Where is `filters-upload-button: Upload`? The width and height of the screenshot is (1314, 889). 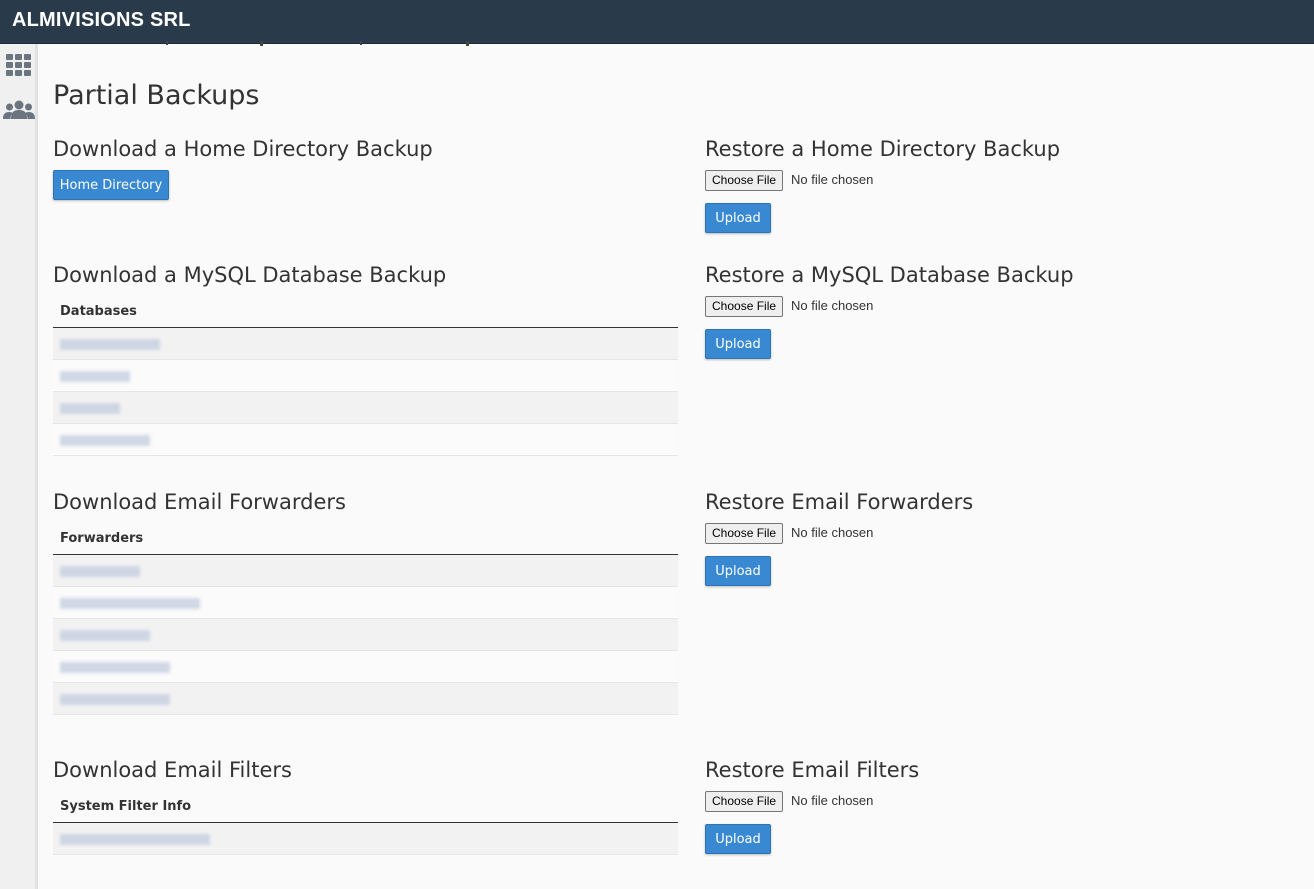 filters-upload-button: Upload is located at coordinates (738, 839).